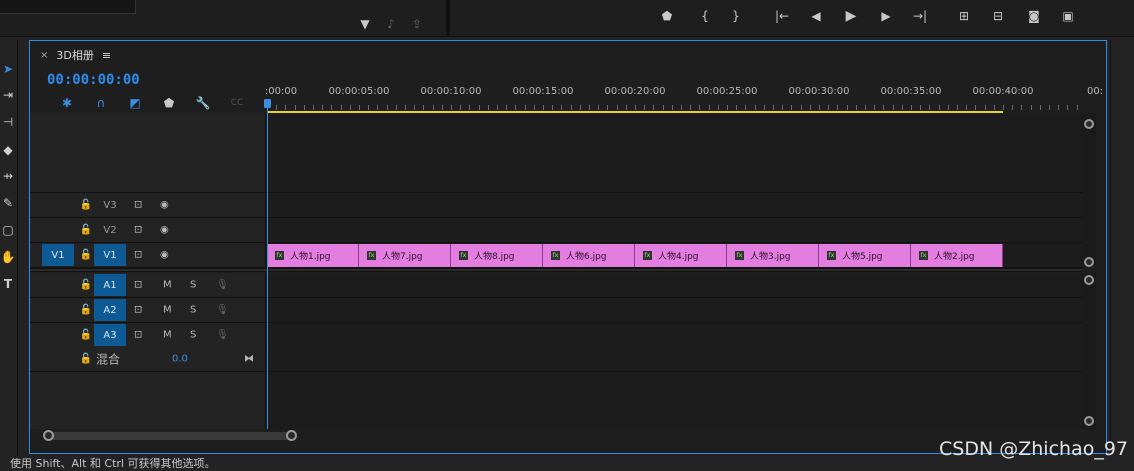  What do you see at coordinates (556, 270) in the screenshot?
I see `video-audio-divider` at bounding box center [556, 270].